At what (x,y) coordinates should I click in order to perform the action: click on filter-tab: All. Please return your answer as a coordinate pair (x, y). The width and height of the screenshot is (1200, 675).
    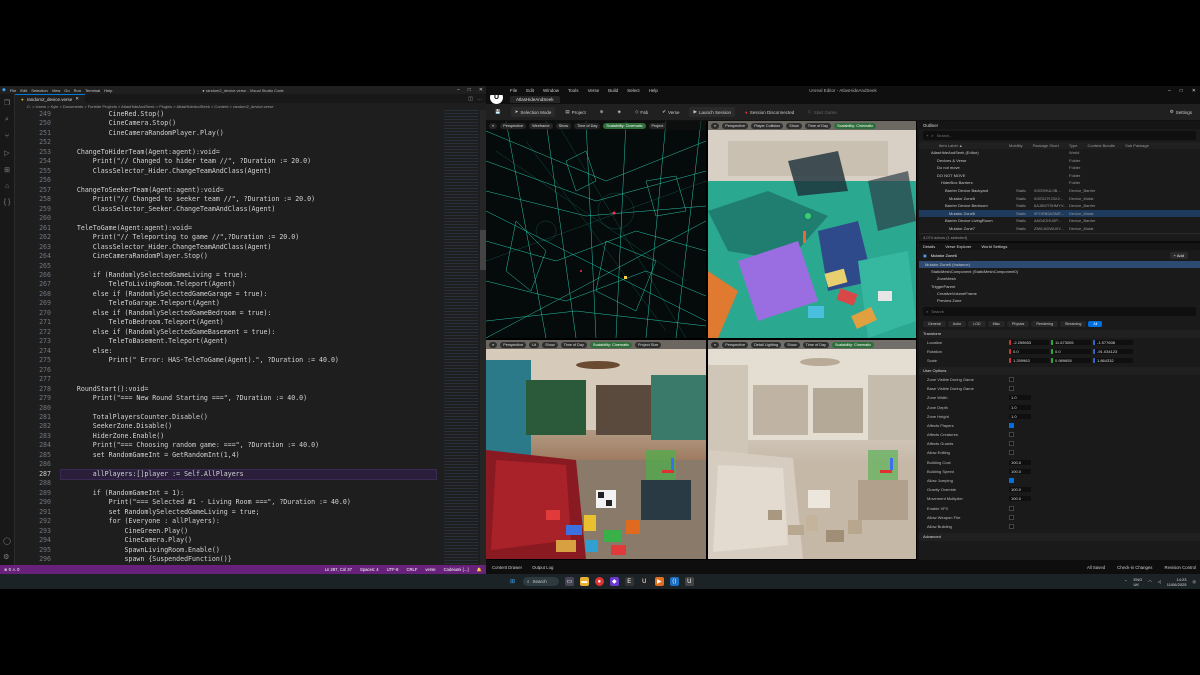
    Looking at the image, I should click on (1095, 323).